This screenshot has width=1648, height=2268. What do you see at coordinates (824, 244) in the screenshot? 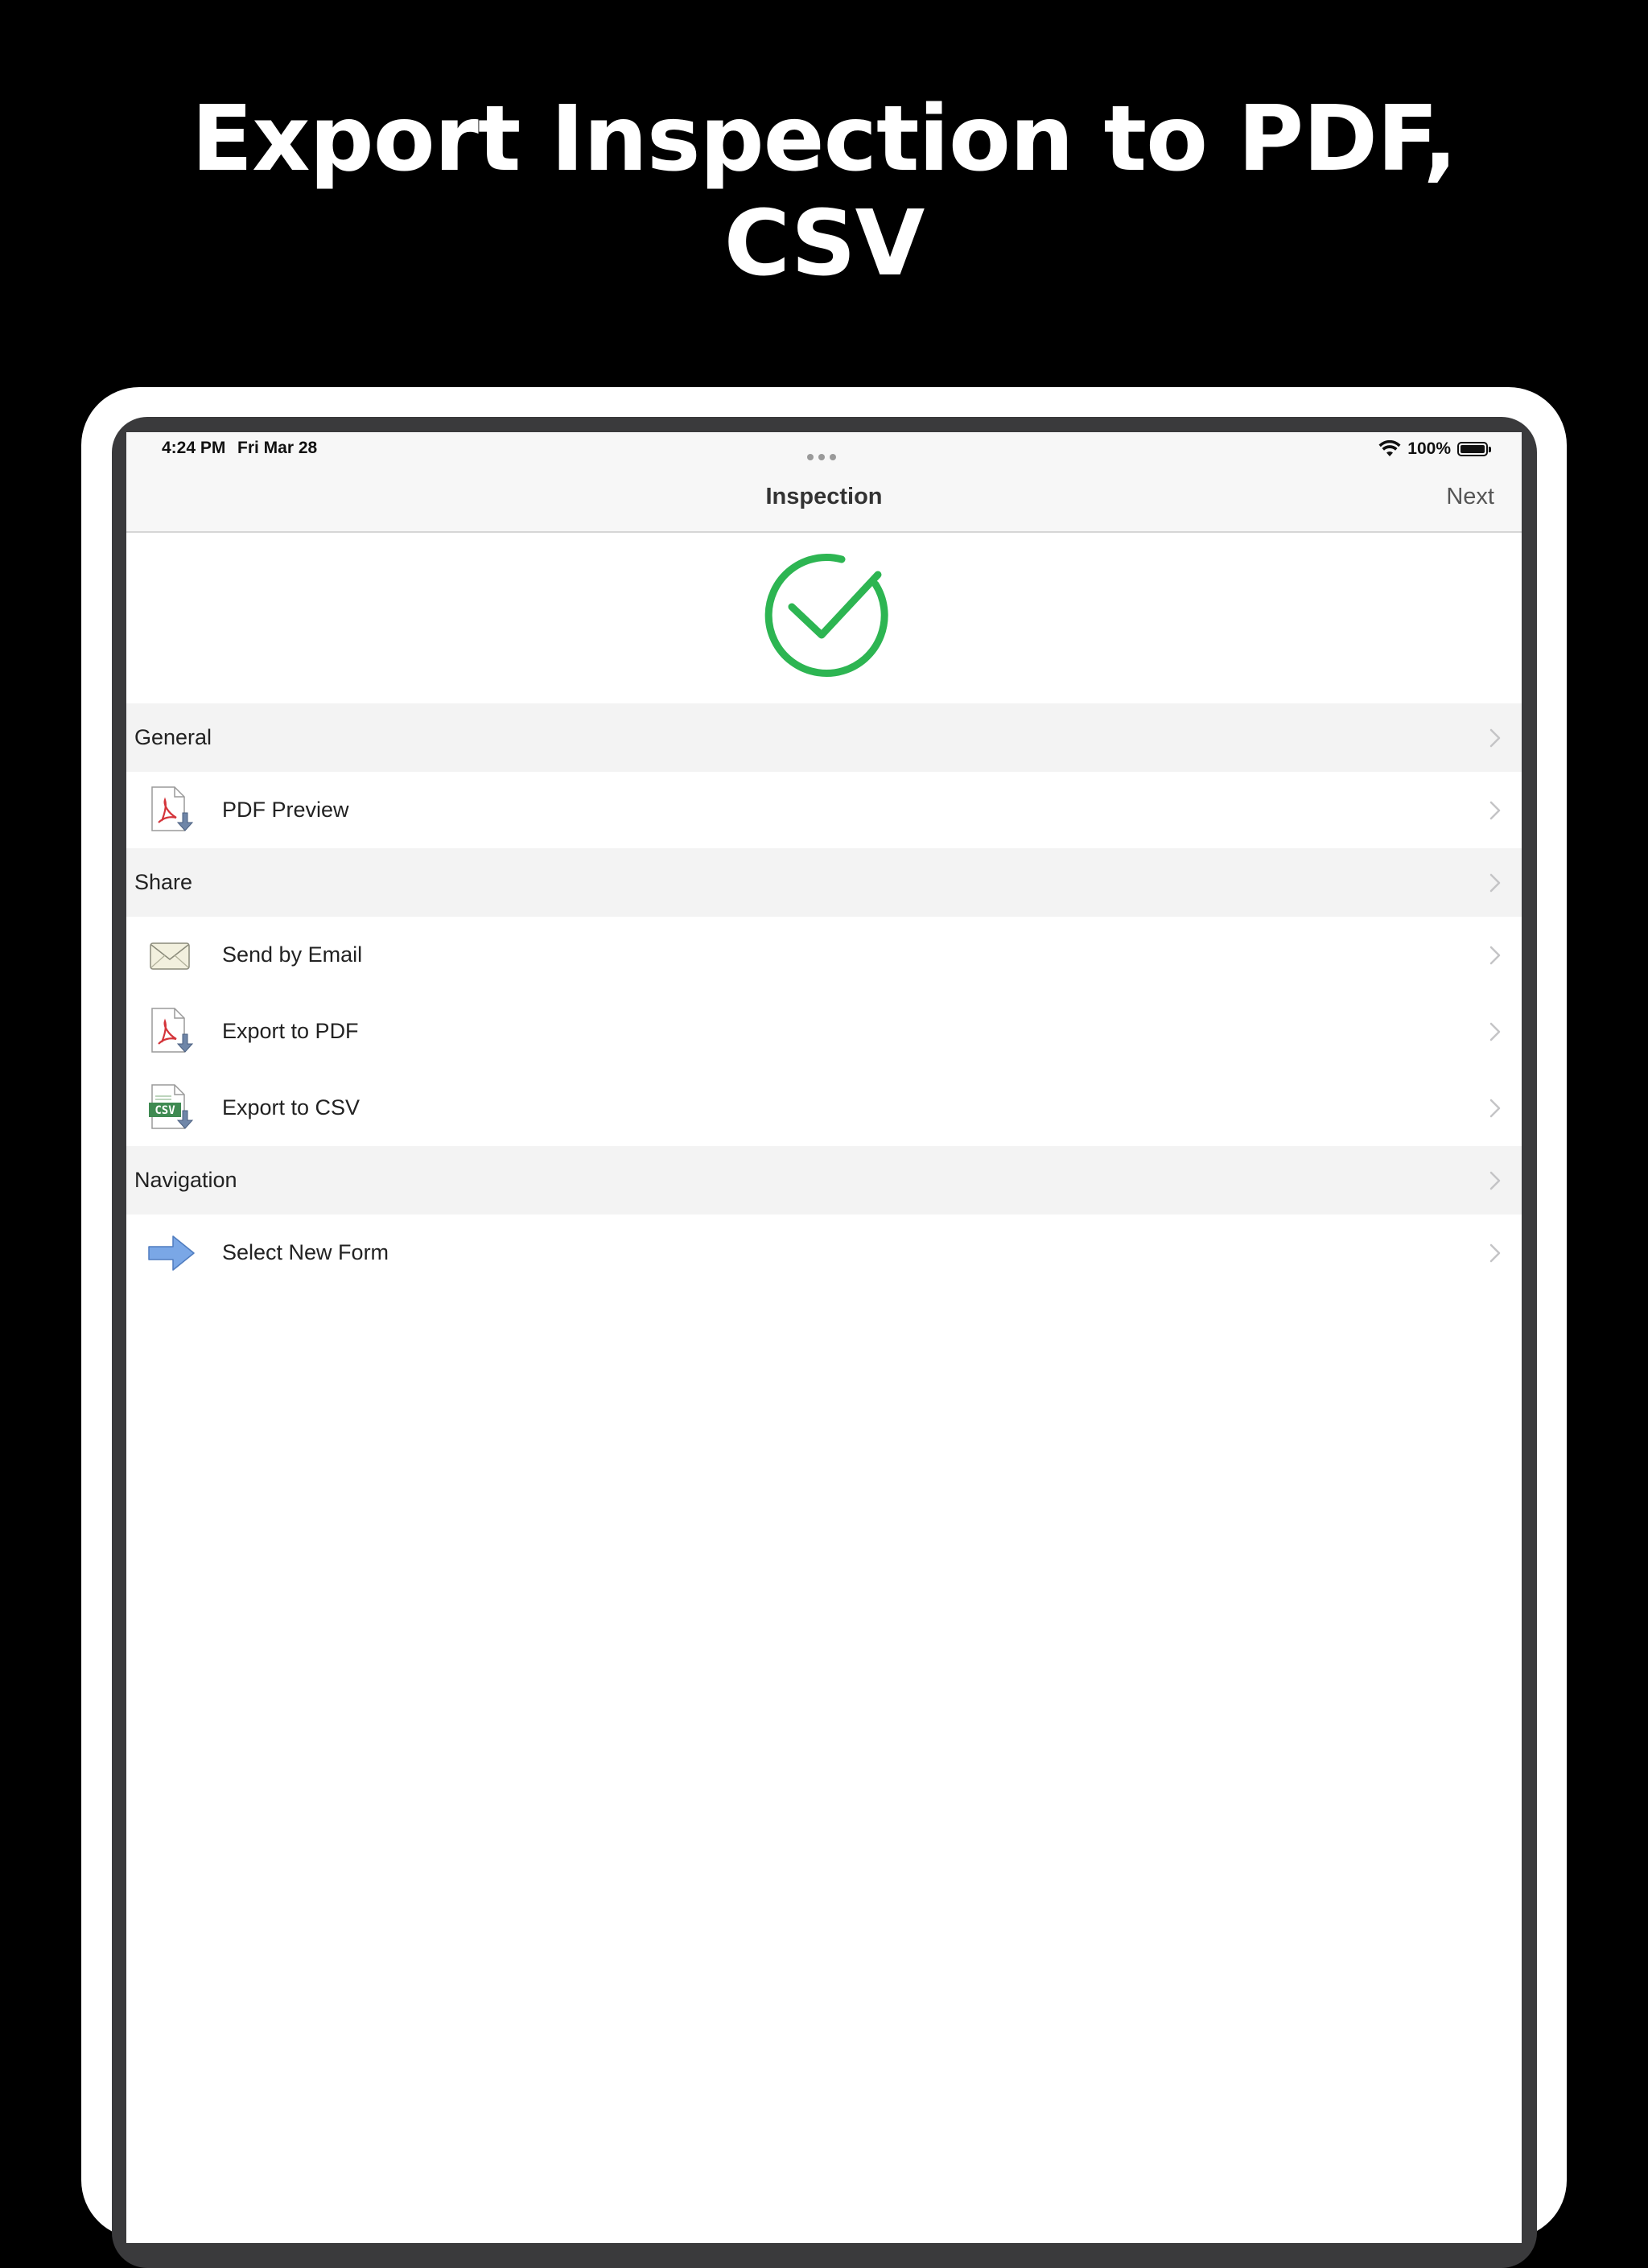
I see `headline-line-2: CSV` at bounding box center [824, 244].